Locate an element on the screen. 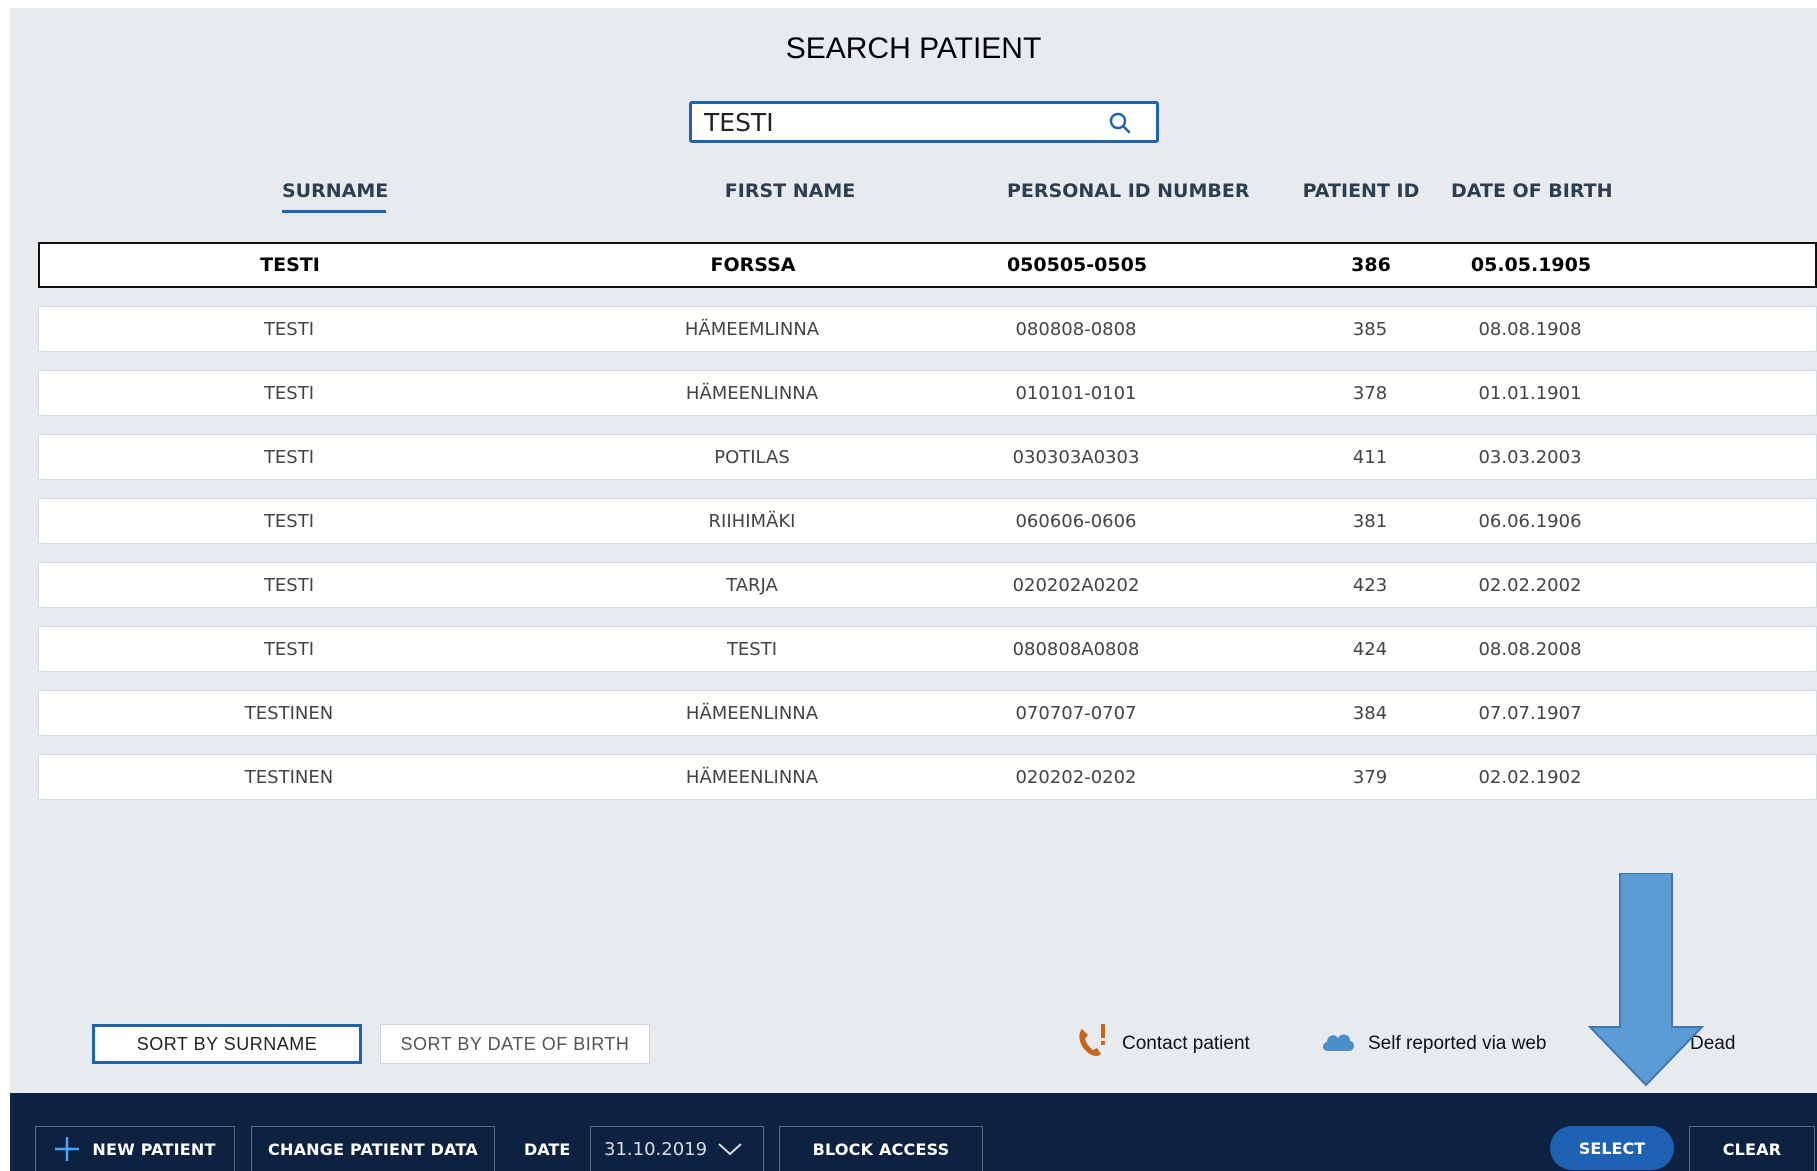 This screenshot has height=1171, width=1817. sort-by-surname-button: SORT BY SURNAME is located at coordinates (227, 1044).